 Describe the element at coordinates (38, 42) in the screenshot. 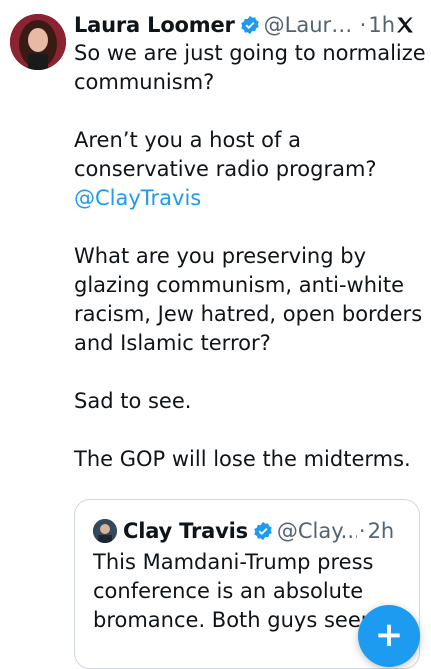

I see `author-avatar` at that location.